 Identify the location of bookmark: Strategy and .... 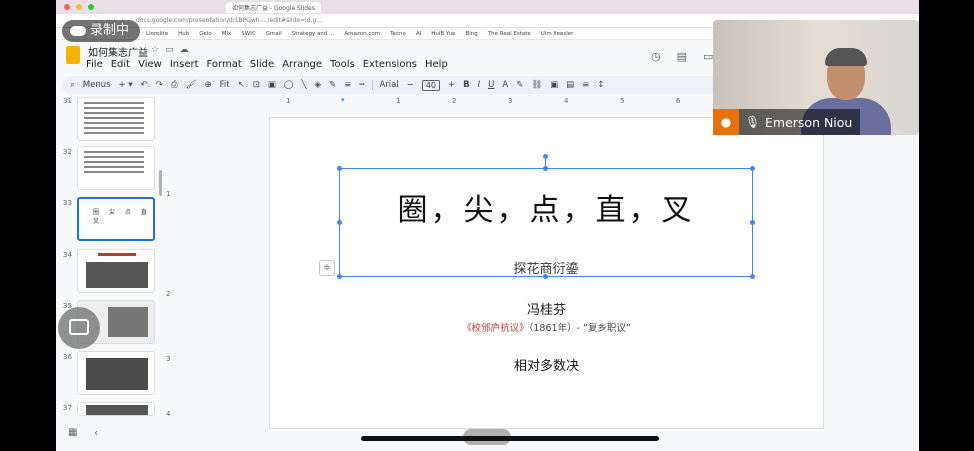
(313, 33).